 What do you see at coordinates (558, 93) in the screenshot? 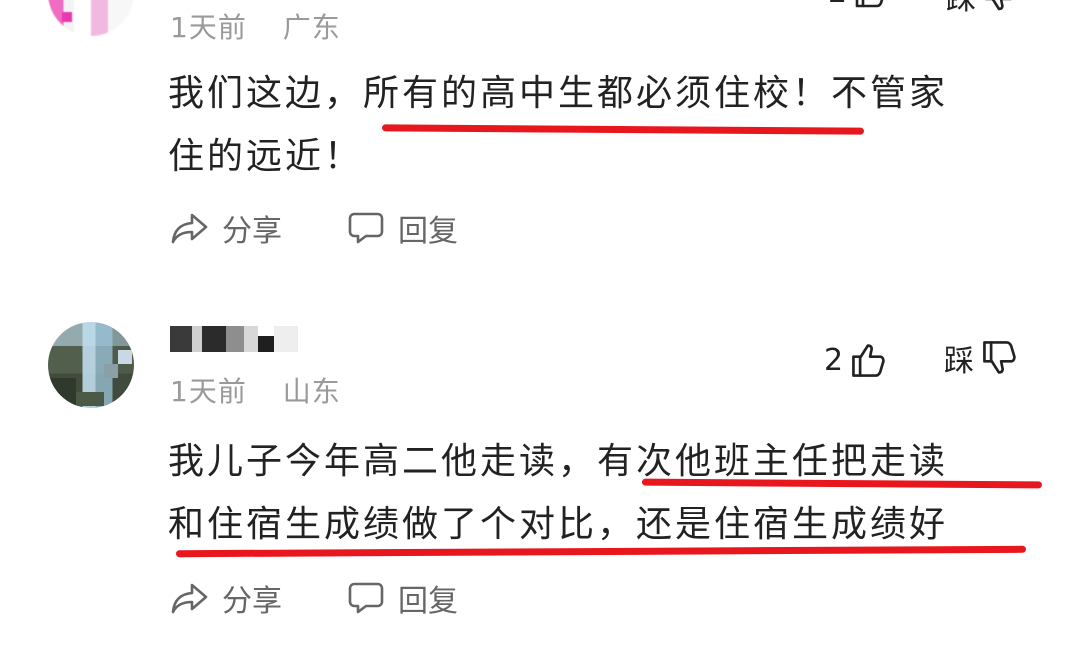
I see `comment-line: 我们这边，所有的高中生都必须住校！不管家` at bounding box center [558, 93].